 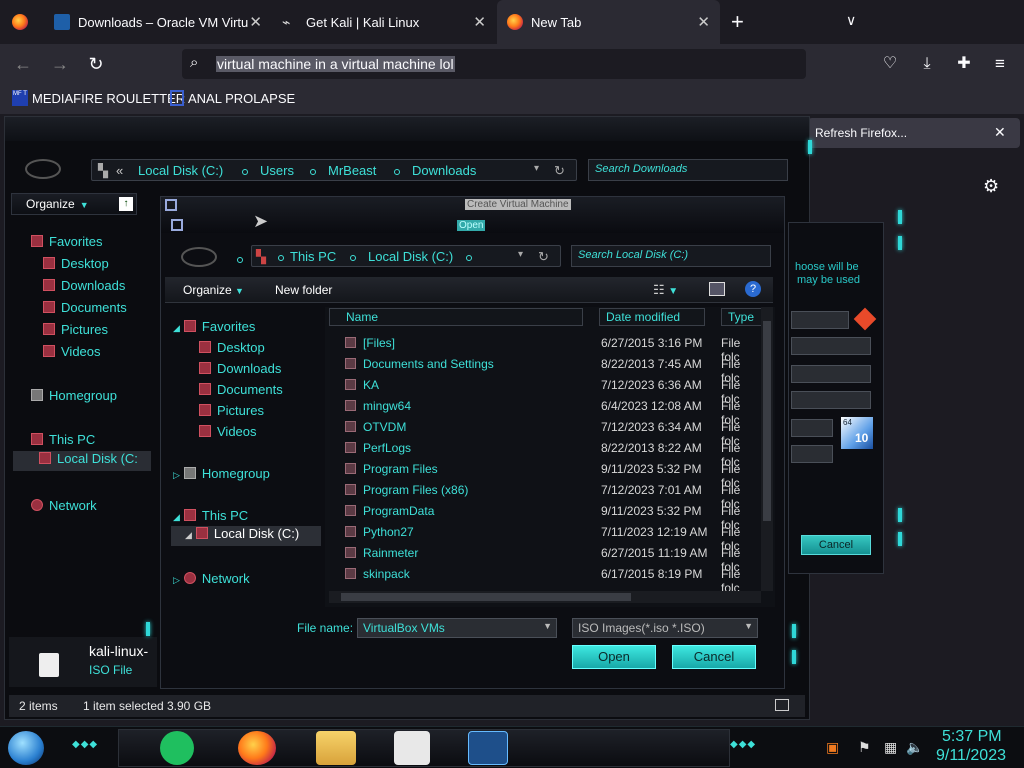 I want to click on firefox-taskbar-icon, so click(x=257, y=748).